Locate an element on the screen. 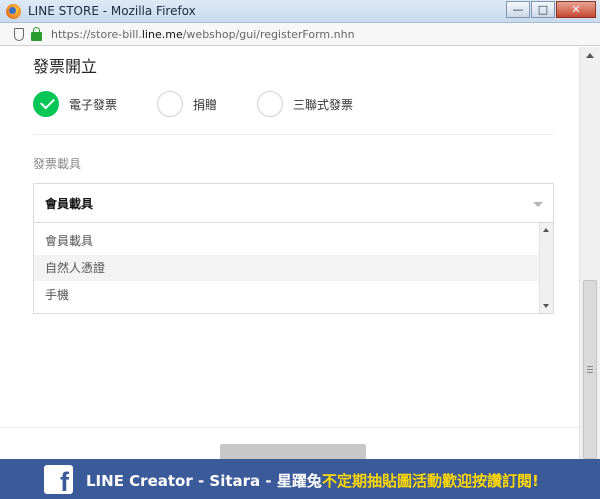 The width and height of the screenshot is (600, 499). window-title: LINE STORE - Mozilla Firefox is located at coordinates (112, 11).